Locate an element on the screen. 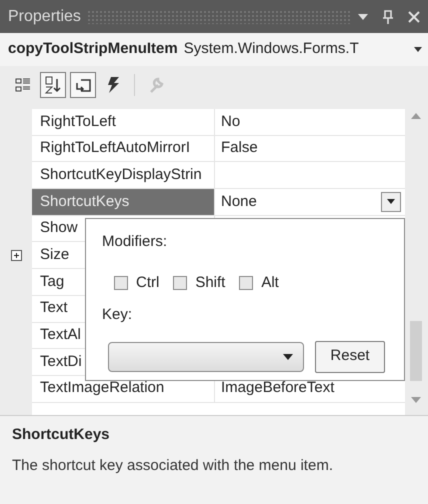 The height and width of the screenshot is (504, 428). property-name: RightToLeftAutoMirrorI is located at coordinates (123, 149).